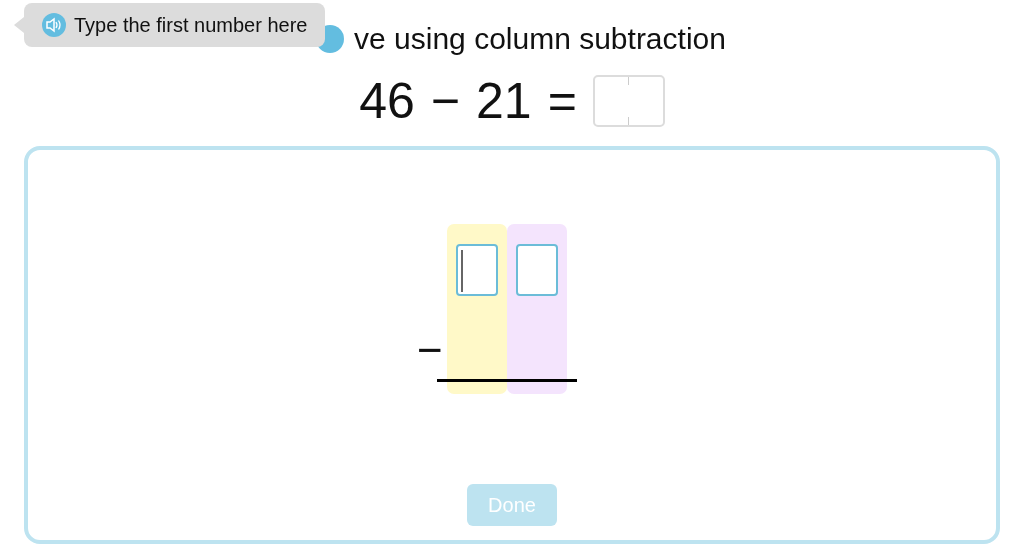 This screenshot has height=560, width=1024. What do you see at coordinates (387, 101) in the screenshot?
I see `equation-number: 46` at bounding box center [387, 101].